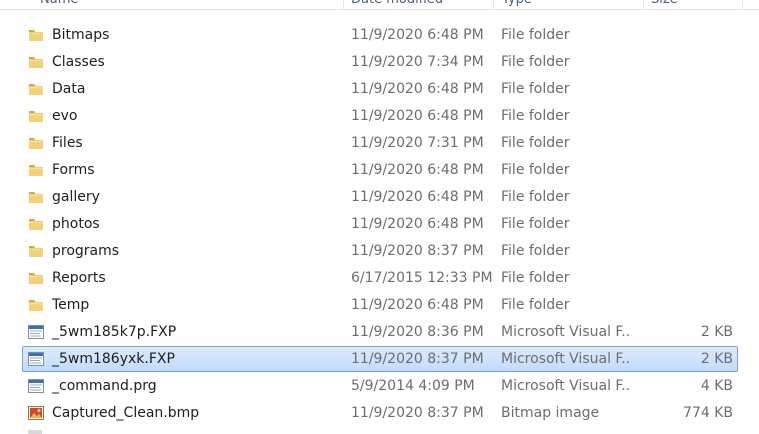 The width and height of the screenshot is (759, 434). I want to click on folder-row: Data 11/9/2020 6:48 PM File folder, so click(380, 89).